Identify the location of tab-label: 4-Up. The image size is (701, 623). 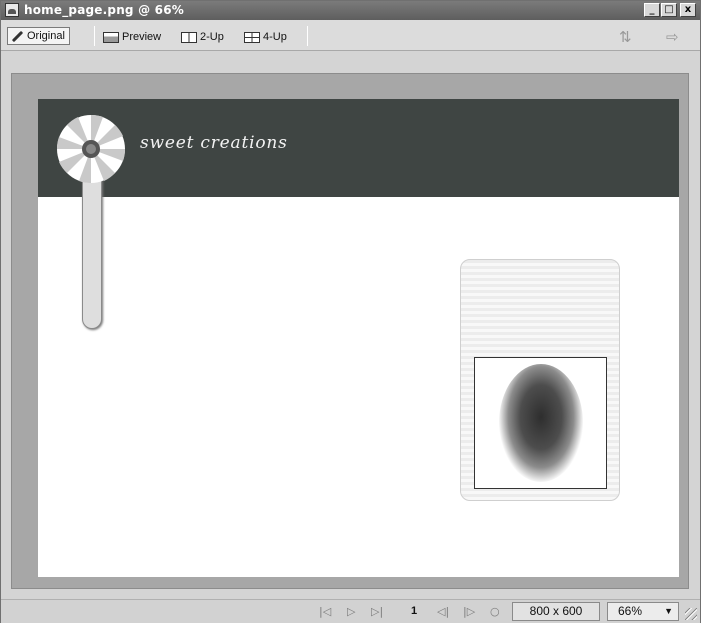
(275, 37).